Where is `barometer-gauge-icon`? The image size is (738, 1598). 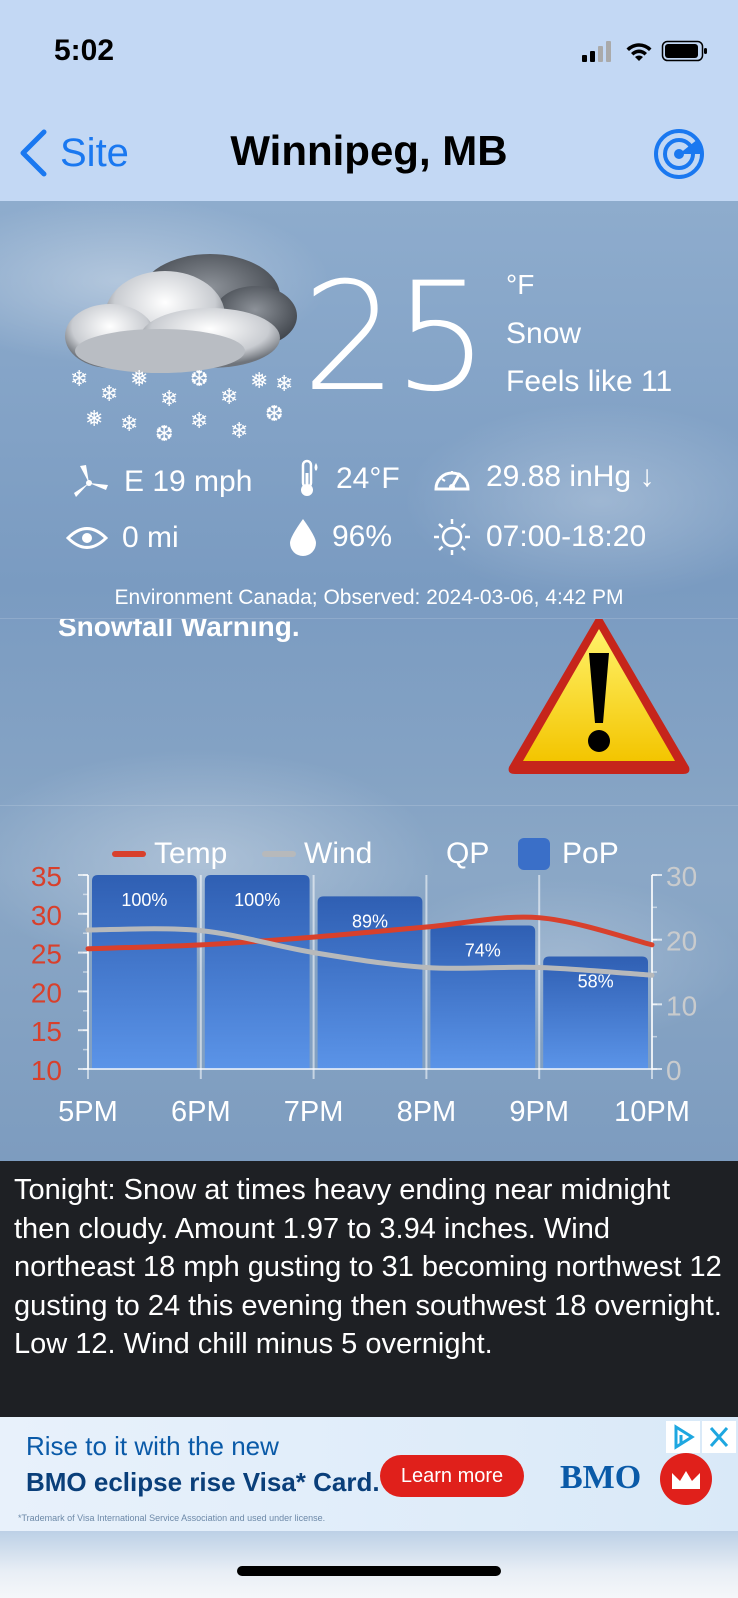 barometer-gauge-icon is located at coordinates (452, 481).